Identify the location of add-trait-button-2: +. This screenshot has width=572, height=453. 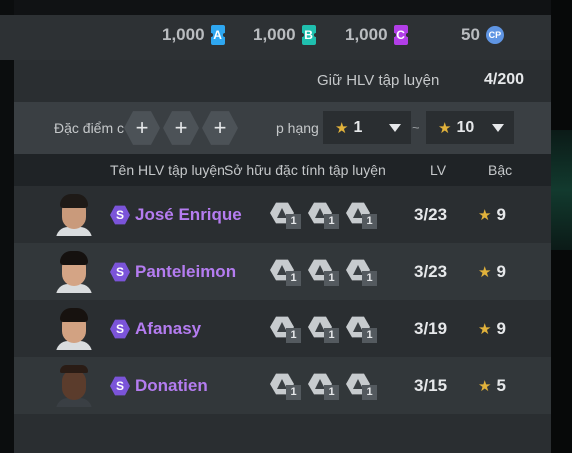
(181, 128).